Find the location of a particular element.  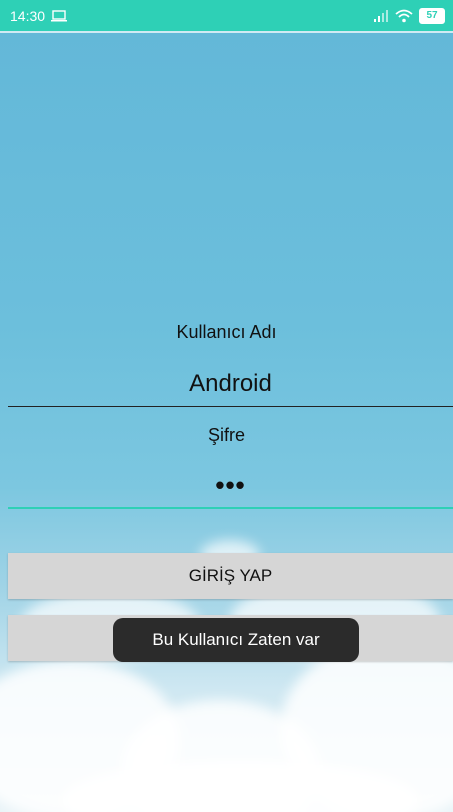

password-label: Şifre is located at coordinates (226, 435).